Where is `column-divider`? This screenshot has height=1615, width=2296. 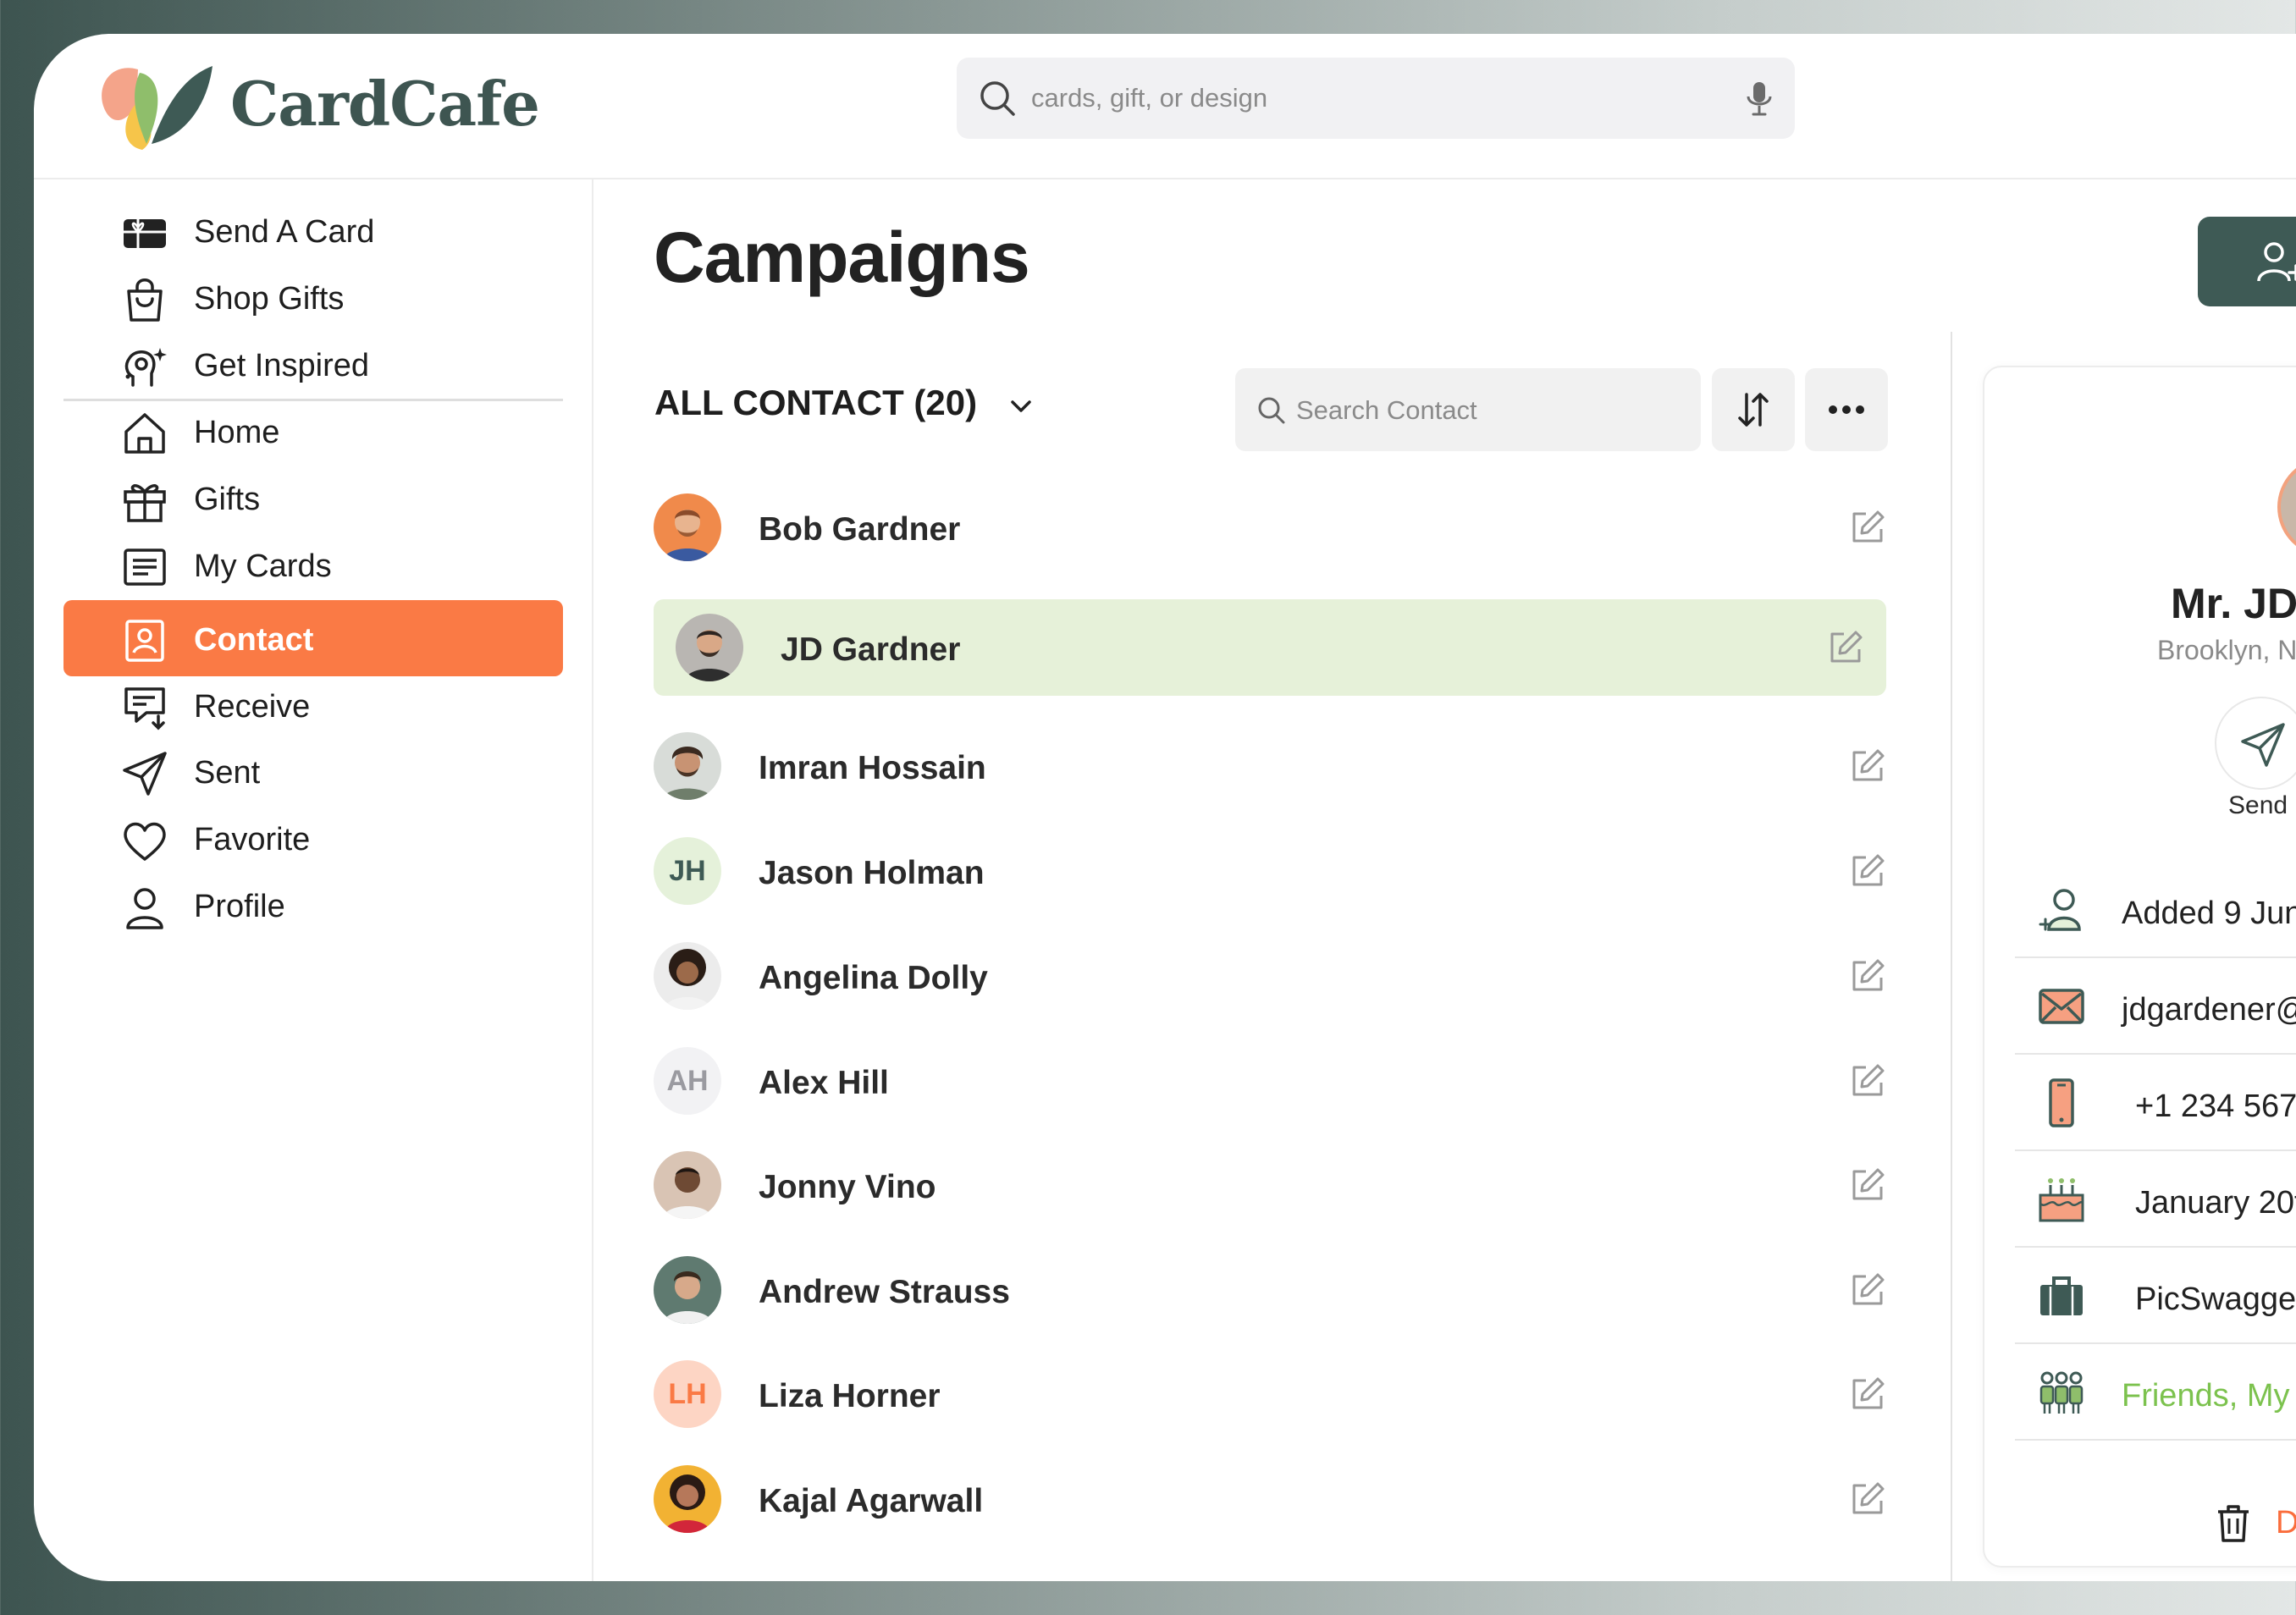 column-divider is located at coordinates (1951, 957).